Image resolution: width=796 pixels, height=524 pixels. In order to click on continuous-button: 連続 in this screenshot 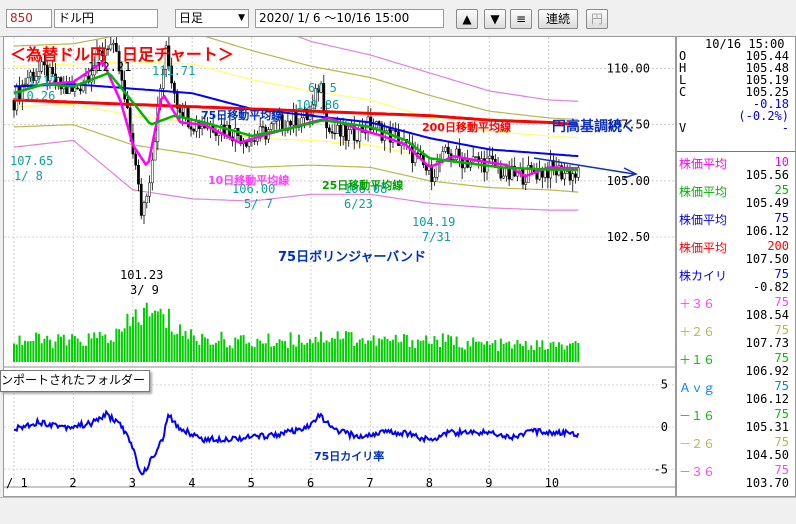, I will do `click(558, 19)`.